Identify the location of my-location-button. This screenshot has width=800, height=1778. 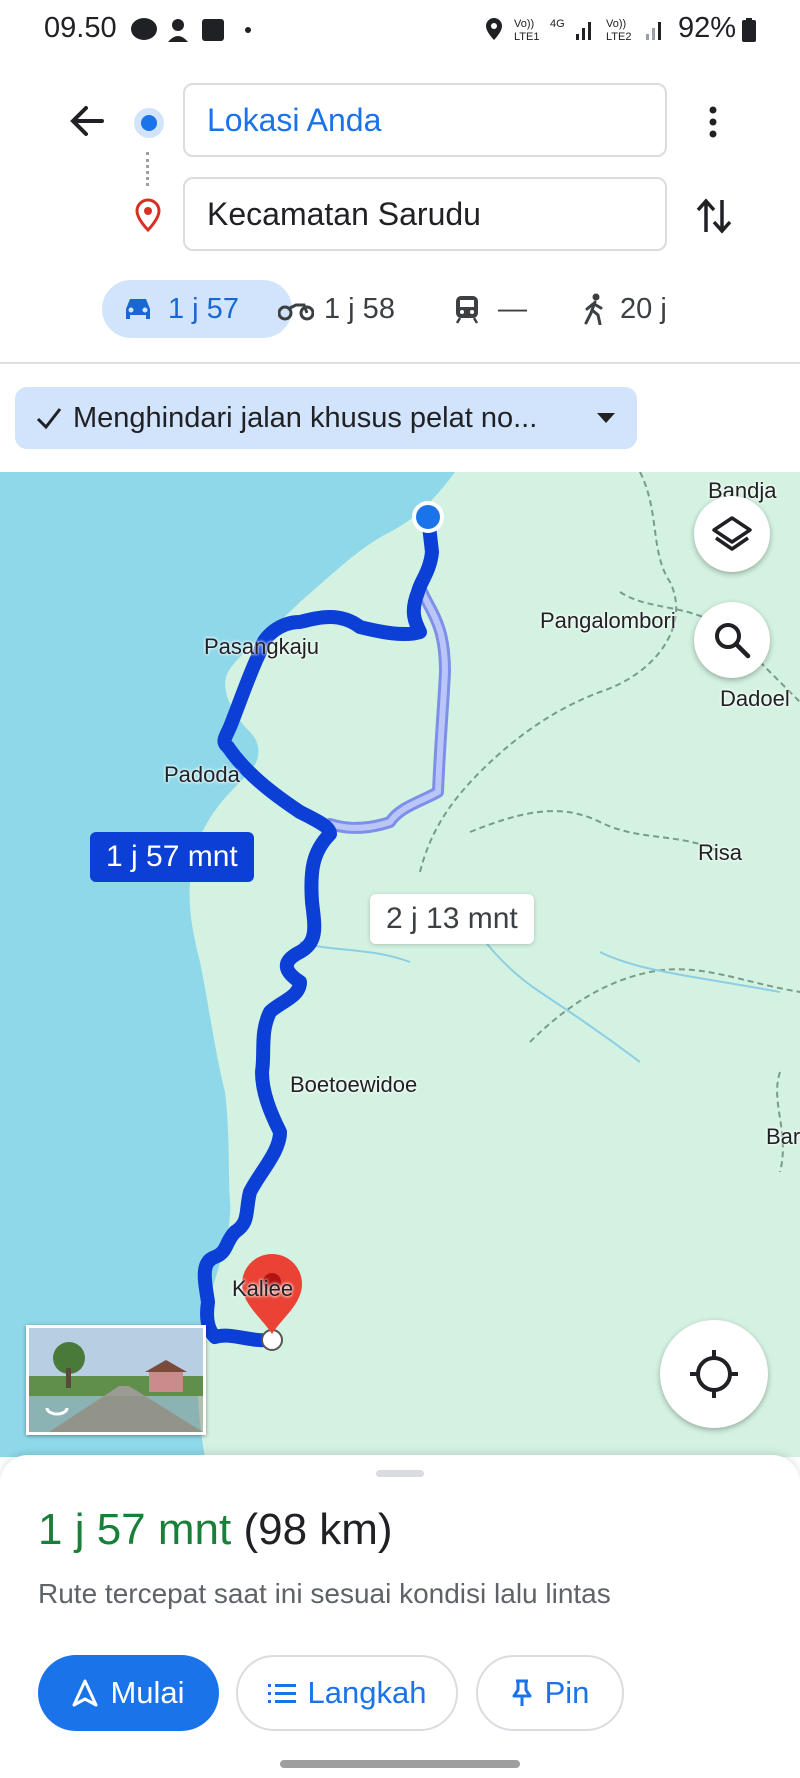
(714, 1374).